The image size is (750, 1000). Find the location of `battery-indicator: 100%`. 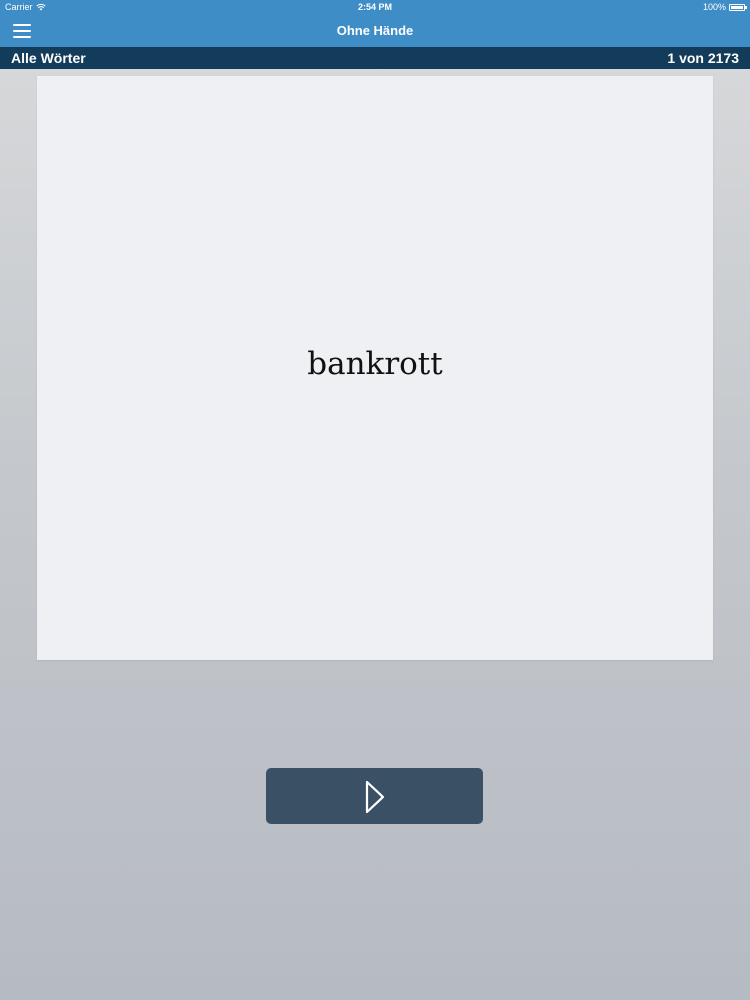

battery-indicator: 100% is located at coordinates (724, 7).